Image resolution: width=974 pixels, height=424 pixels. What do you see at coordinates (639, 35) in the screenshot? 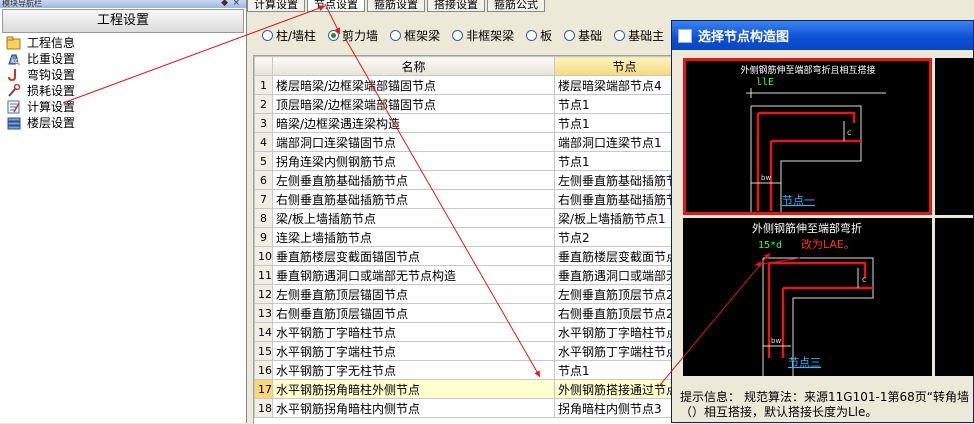
I see `radio-option: 基础主` at bounding box center [639, 35].